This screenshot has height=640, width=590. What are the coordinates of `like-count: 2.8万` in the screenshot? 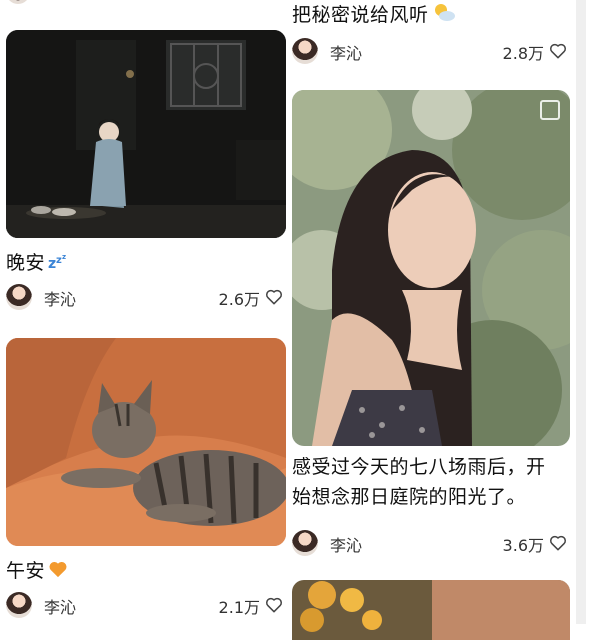 It's located at (523, 53).